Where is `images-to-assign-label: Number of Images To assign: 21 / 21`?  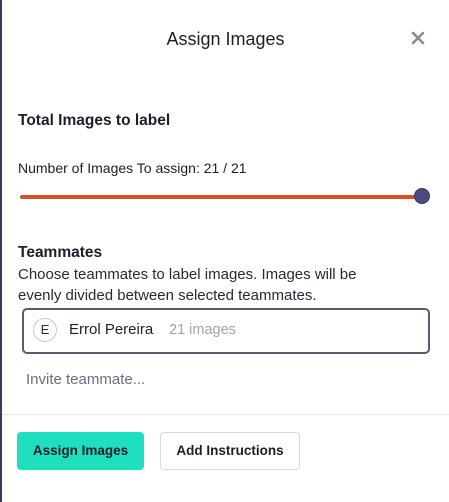 images-to-assign-label: Number of Images To assign: 21 / 21 is located at coordinates (132, 168).